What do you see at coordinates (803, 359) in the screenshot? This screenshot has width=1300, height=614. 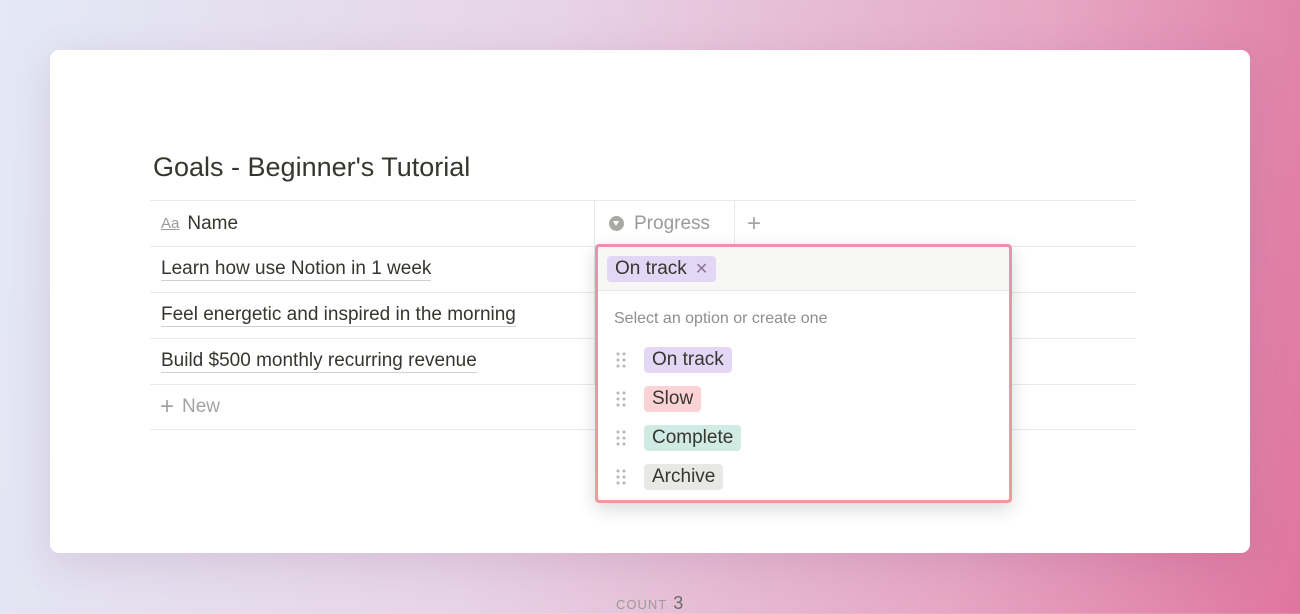 I see `option-on-track: On track` at bounding box center [803, 359].